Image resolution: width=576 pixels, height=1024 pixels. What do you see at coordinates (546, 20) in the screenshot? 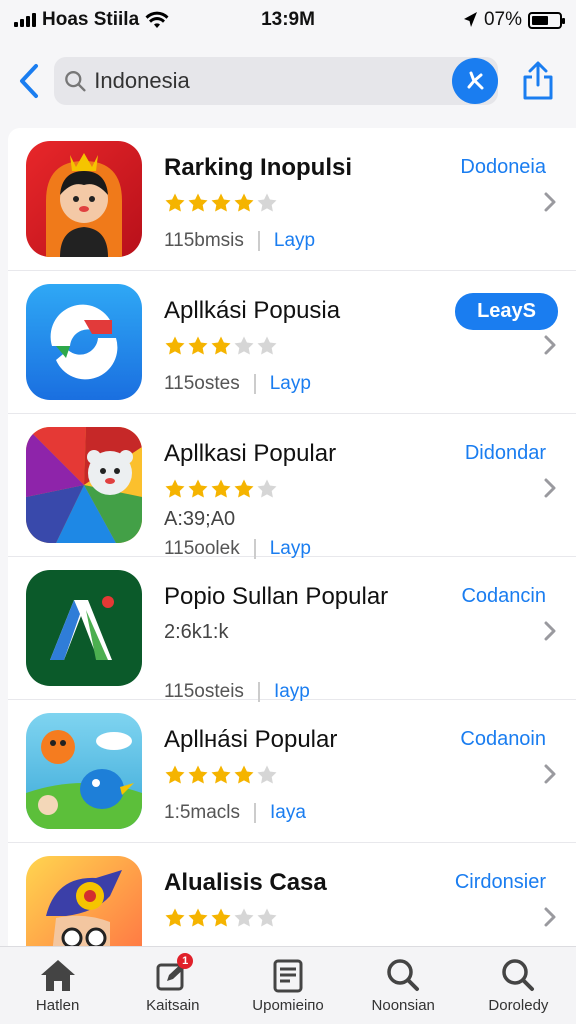
I see `battery-icon` at bounding box center [546, 20].